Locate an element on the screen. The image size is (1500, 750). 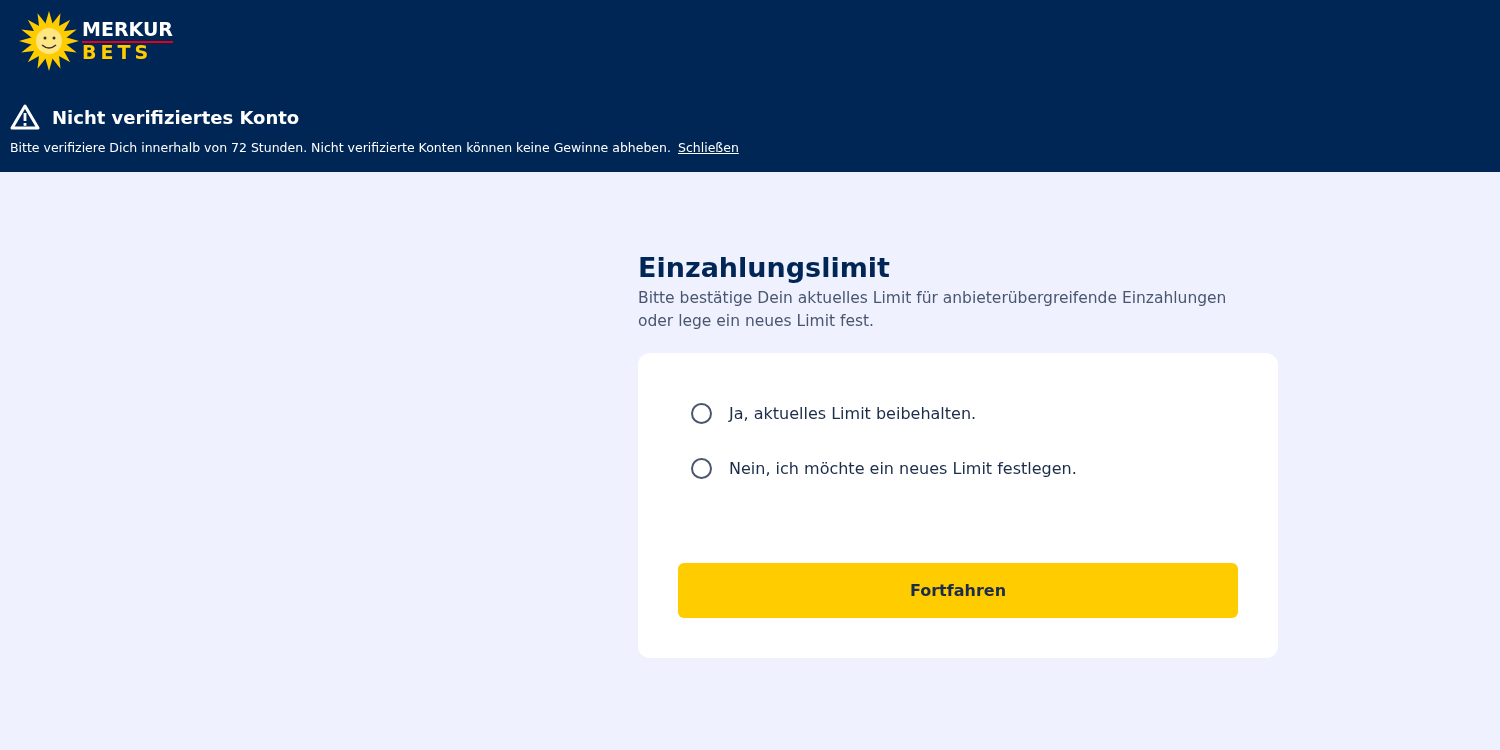
radio-option: Nein, ich möchte ein neues Limit festlegen. is located at coordinates (964, 468).